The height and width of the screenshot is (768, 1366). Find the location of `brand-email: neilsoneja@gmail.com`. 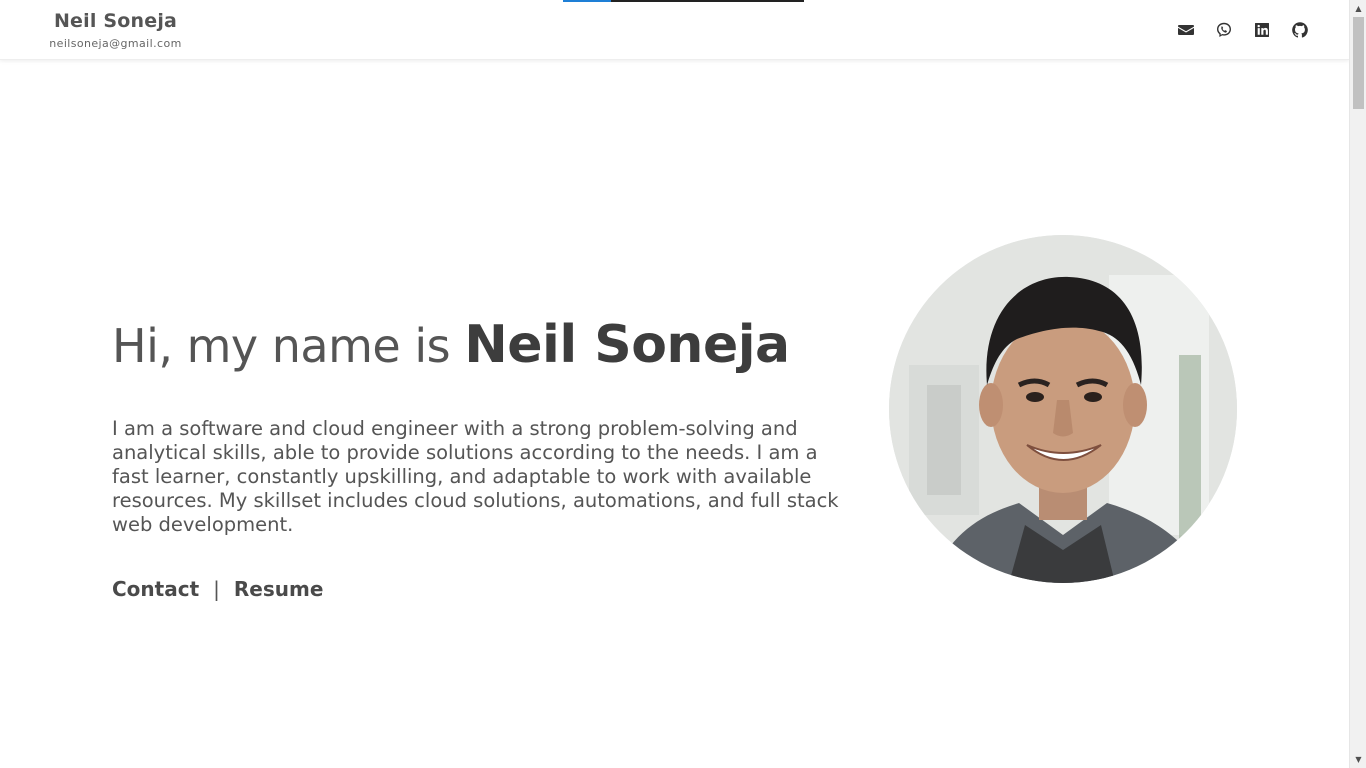

brand-email: neilsoneja@gmail.com is located at coordinates (115, 43).